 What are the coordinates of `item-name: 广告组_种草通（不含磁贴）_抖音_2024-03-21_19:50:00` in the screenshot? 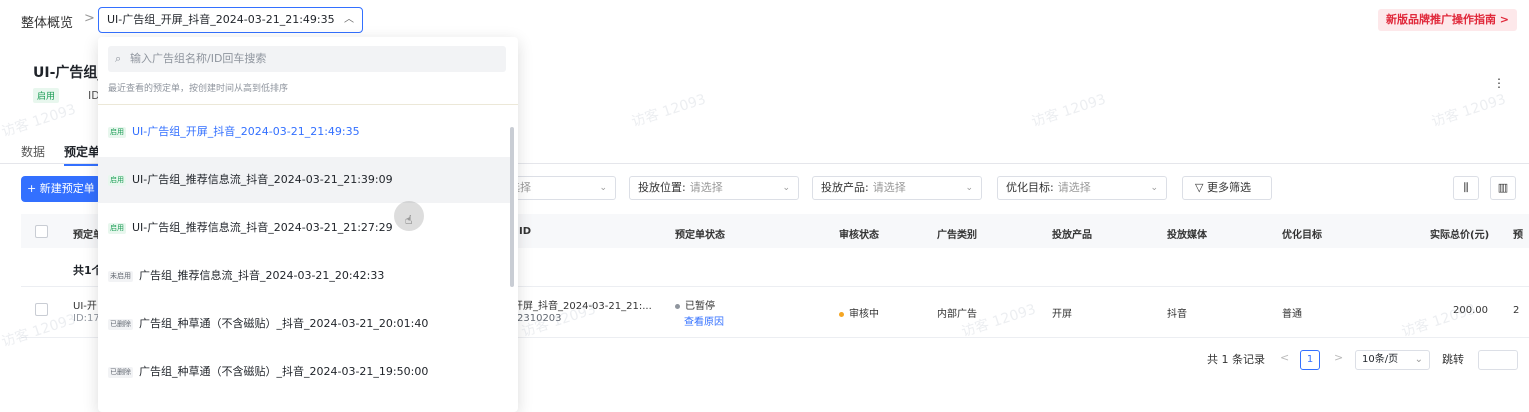 It's located at (284, 371).